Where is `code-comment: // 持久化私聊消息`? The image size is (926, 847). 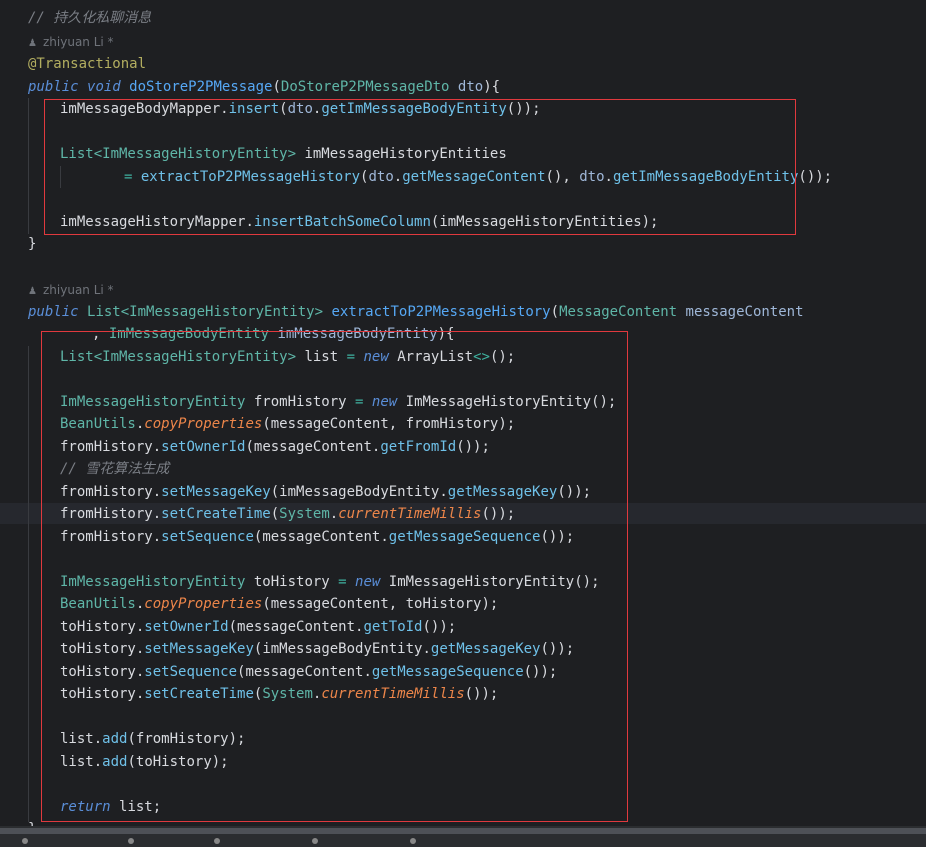
code-comment: // 持久化私聊消息 is located at coordinates (90, 18).